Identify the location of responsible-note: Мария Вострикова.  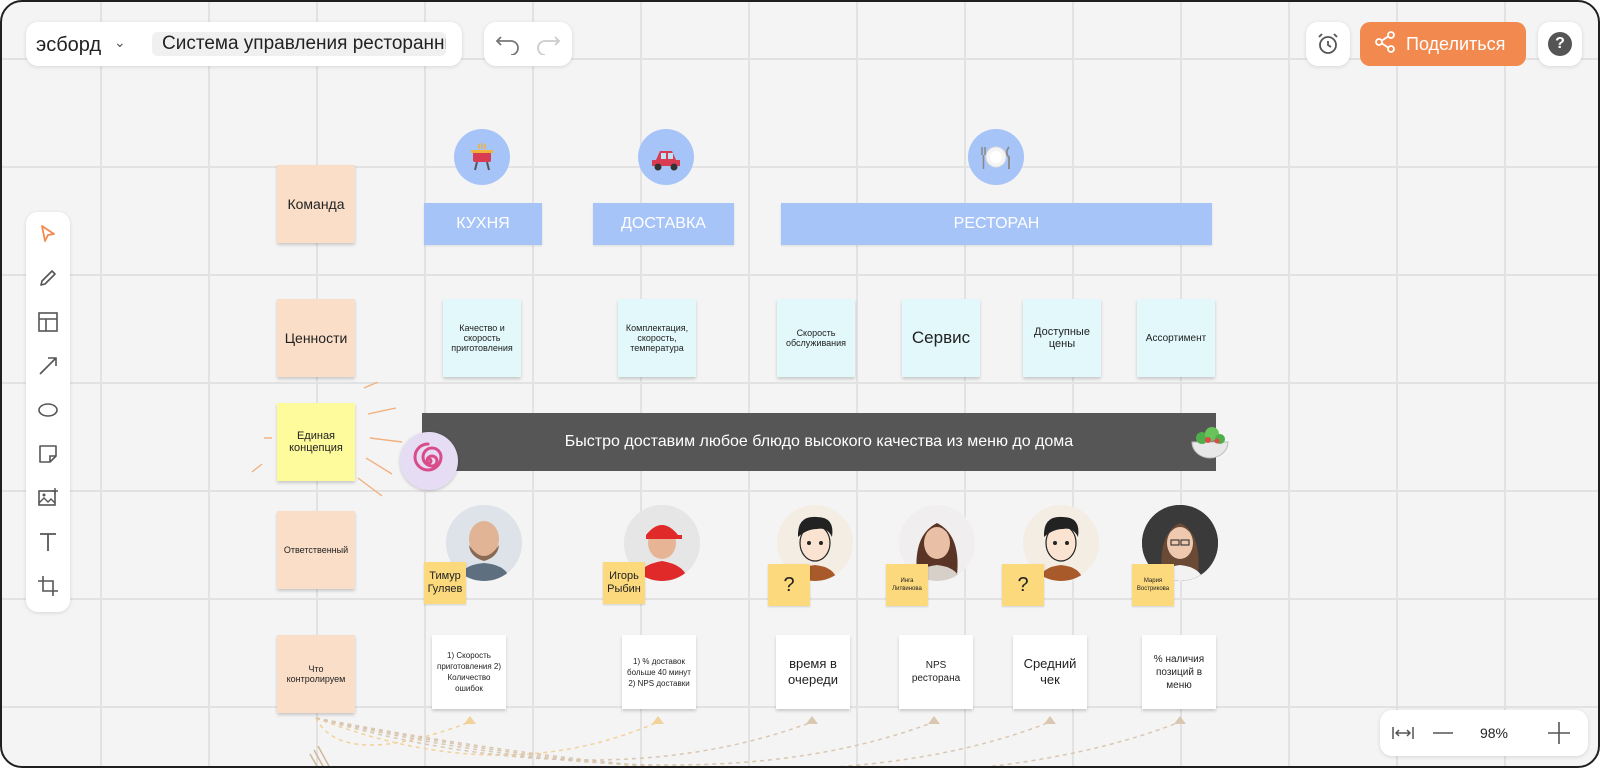
(1153, 585).